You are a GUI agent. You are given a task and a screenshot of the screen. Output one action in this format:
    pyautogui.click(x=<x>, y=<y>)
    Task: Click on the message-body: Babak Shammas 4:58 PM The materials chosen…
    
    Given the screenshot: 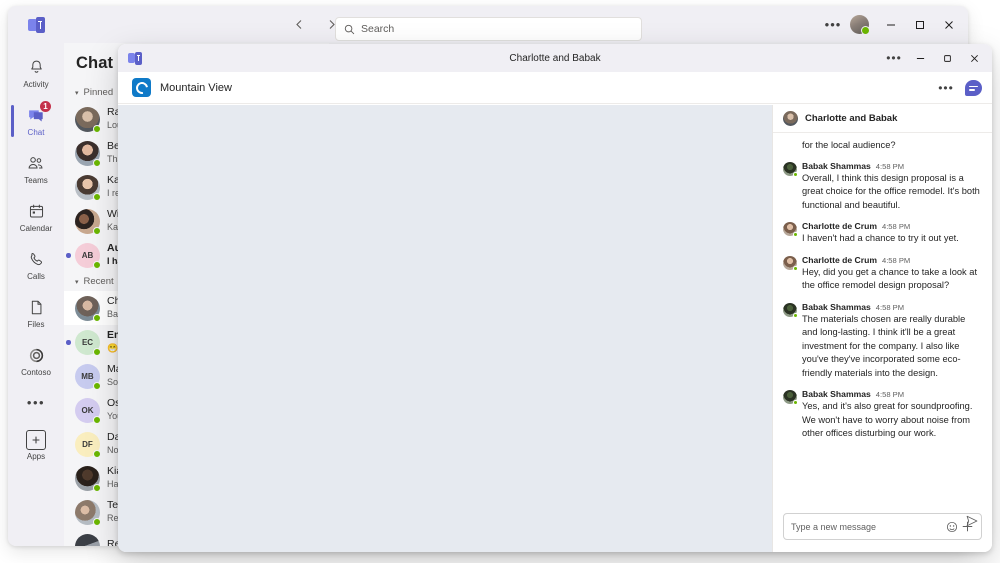 What is the action you would take?
    pyautogui.click(x=892, y=341)
    